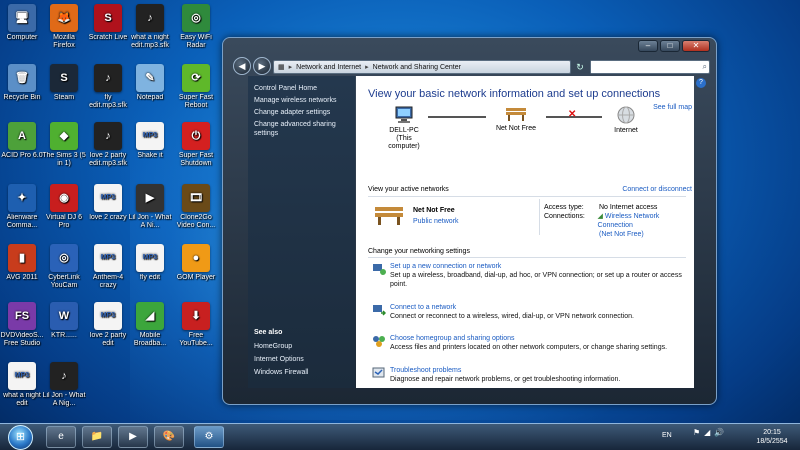  Describe the element at coordinates (281, 346) in the screenshot. I see `homegroup-link: HomeGroup` at that location.